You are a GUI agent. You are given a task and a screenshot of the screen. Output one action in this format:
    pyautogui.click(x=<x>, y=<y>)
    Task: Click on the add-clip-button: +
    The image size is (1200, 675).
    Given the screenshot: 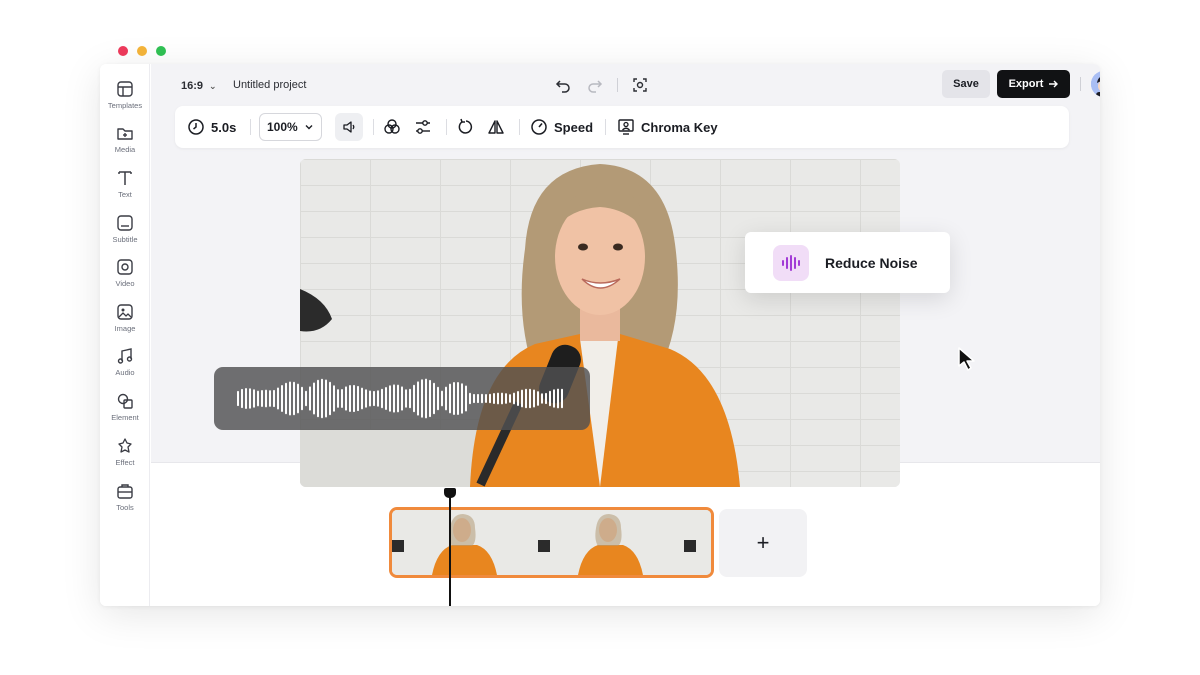 What is the action you would take?
    pyautogui.click(x=763, y=543)
    